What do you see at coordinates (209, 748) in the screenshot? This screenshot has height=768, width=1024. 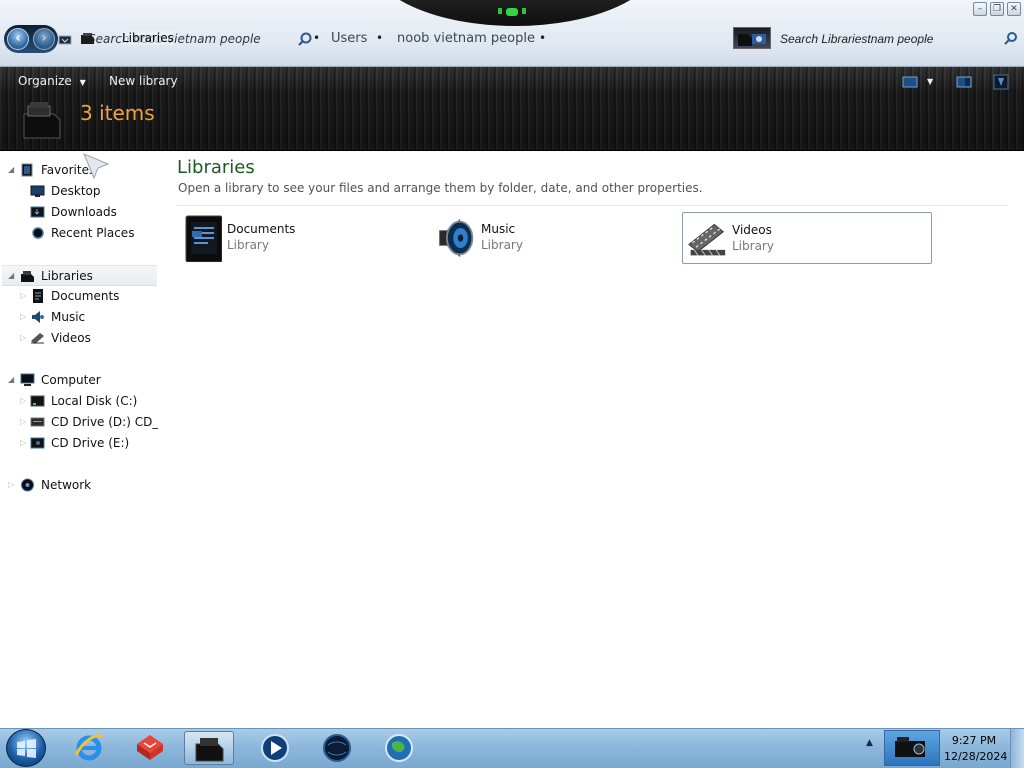 I see `taskbar-libraries-explorer` at bounding box center [209, 748].